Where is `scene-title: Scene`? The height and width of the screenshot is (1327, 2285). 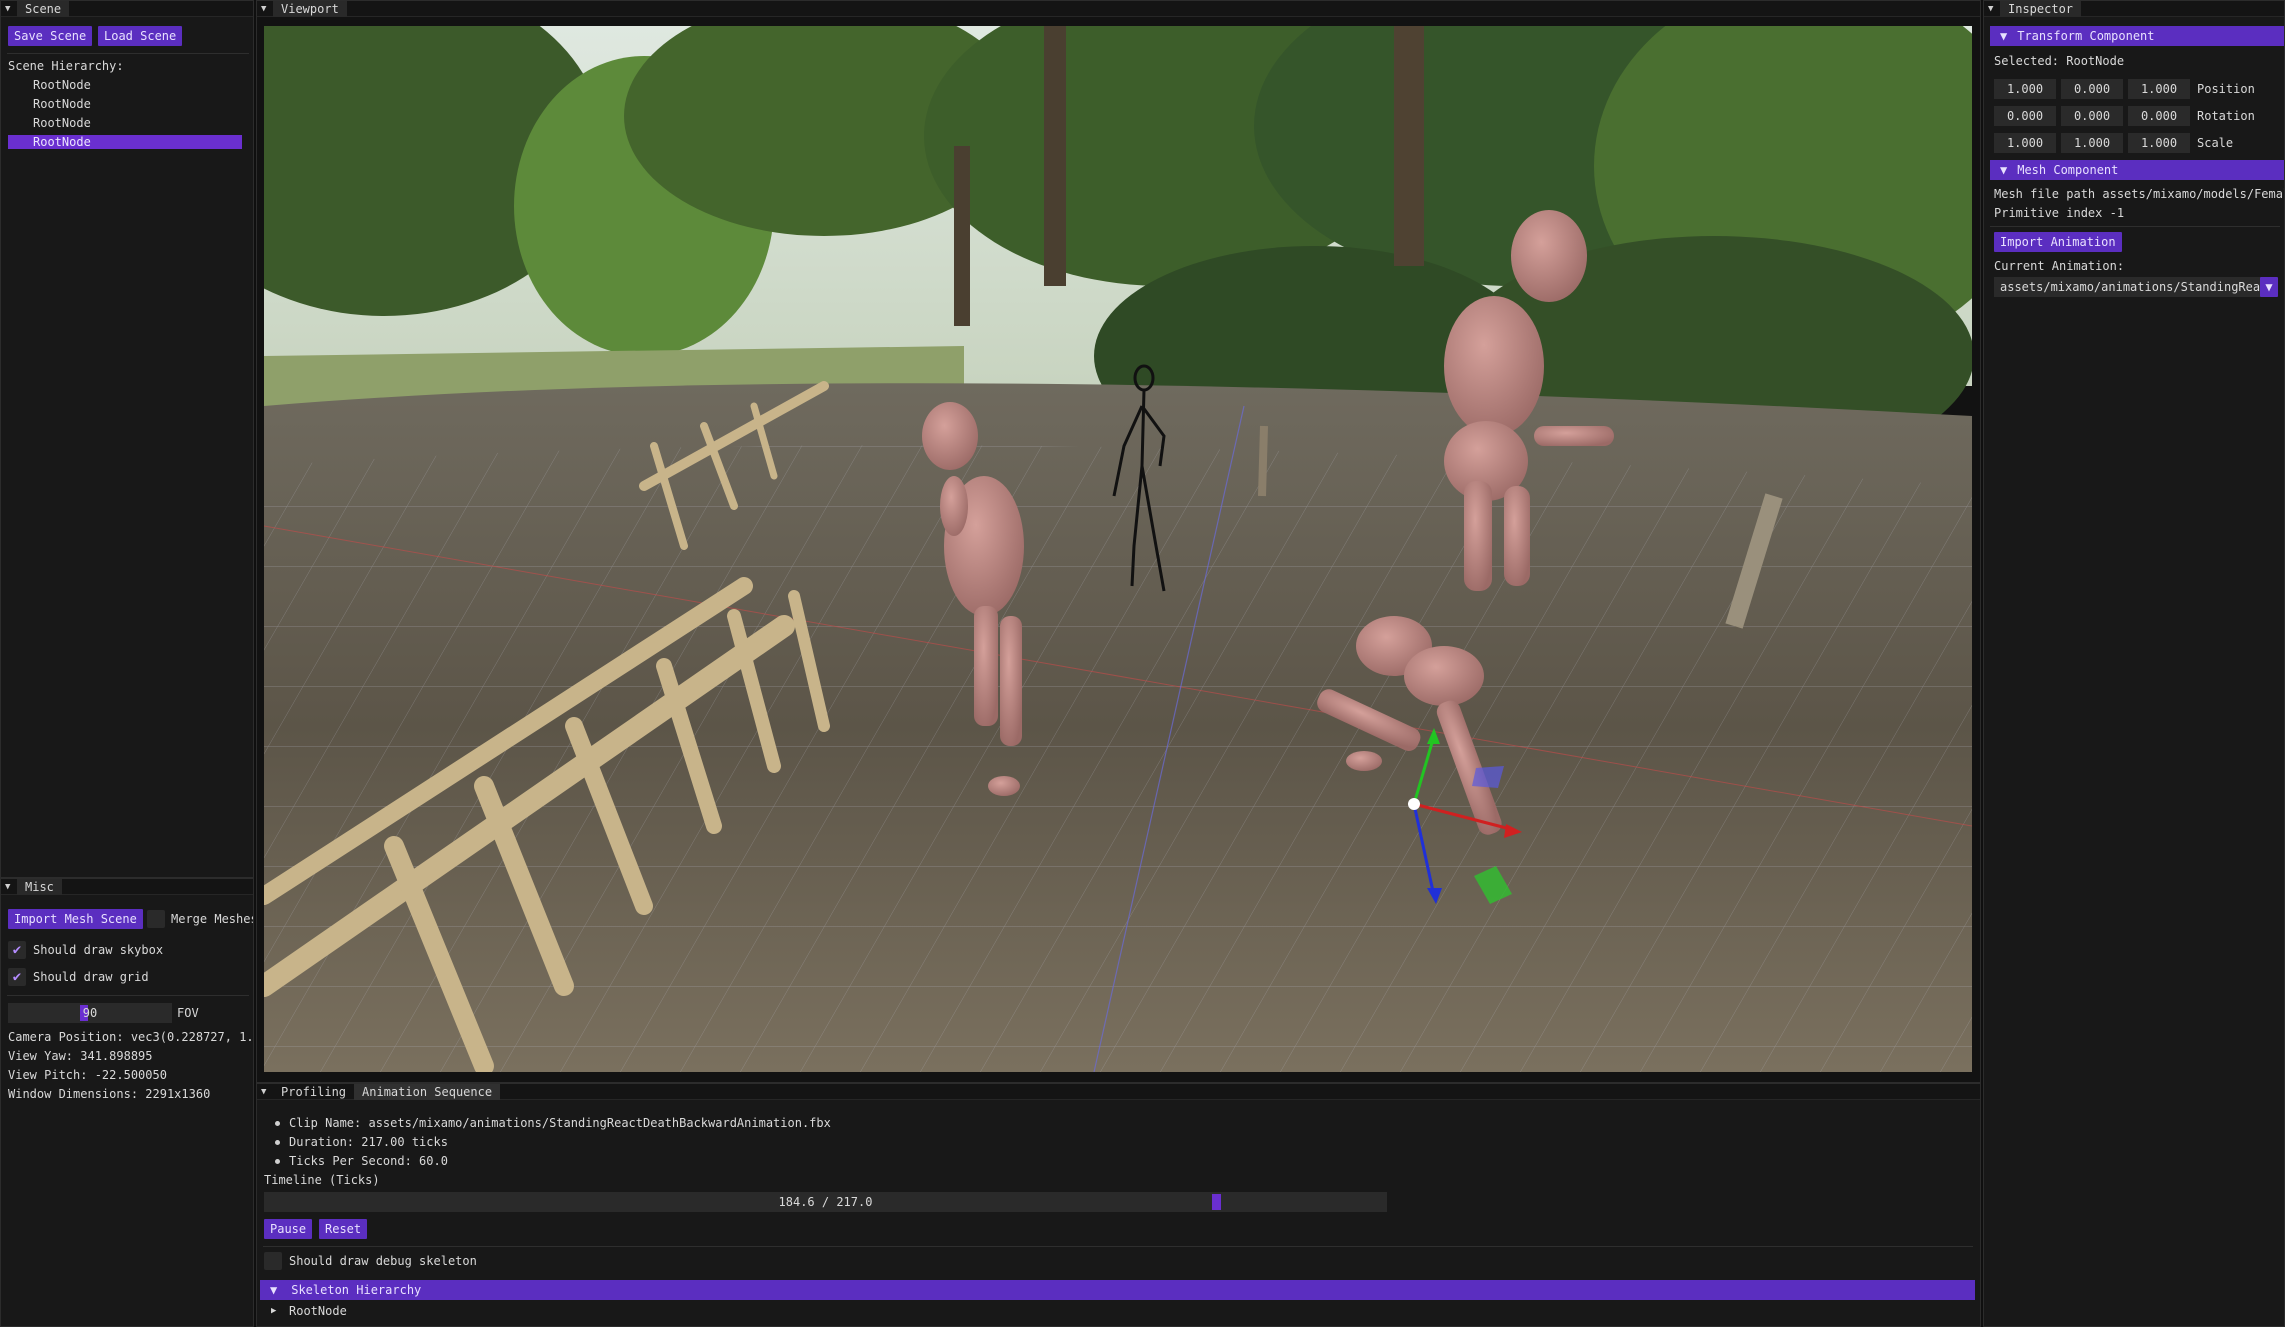 scene-title: Scene is located at coordinates (43, 9).